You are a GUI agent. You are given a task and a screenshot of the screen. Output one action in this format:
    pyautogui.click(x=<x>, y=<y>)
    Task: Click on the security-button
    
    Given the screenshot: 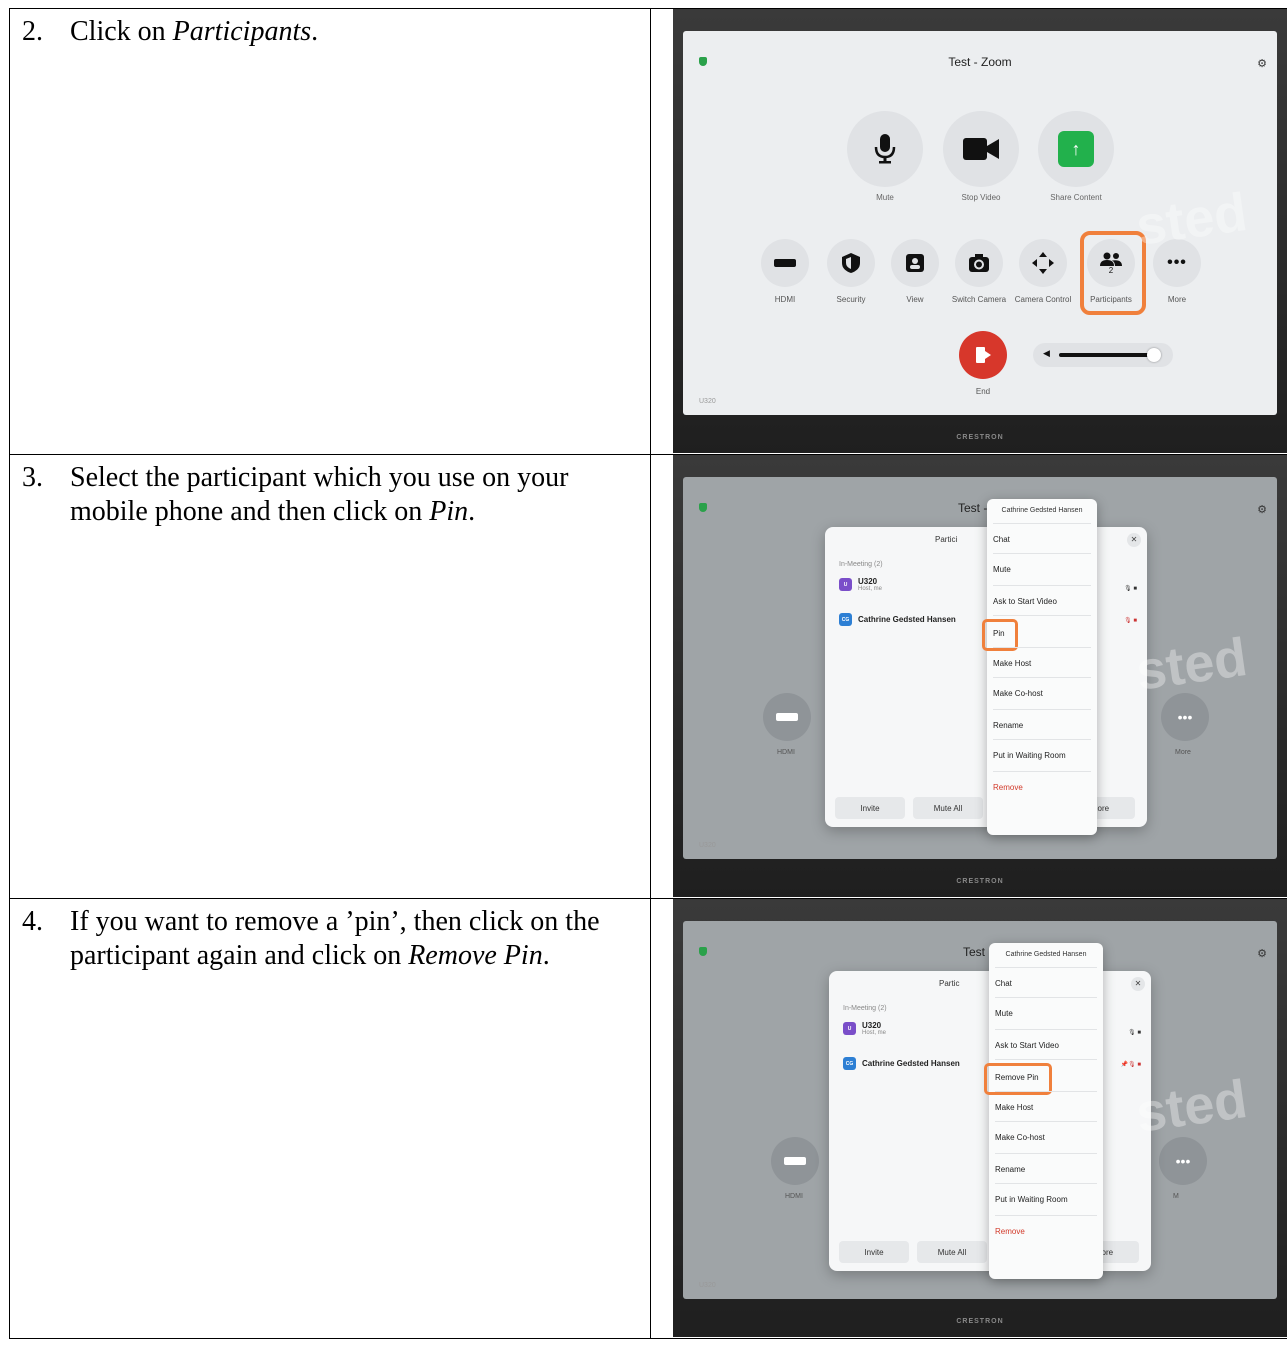 What is the action you would take?
    pyautogui.click(x=851, y=263)
    